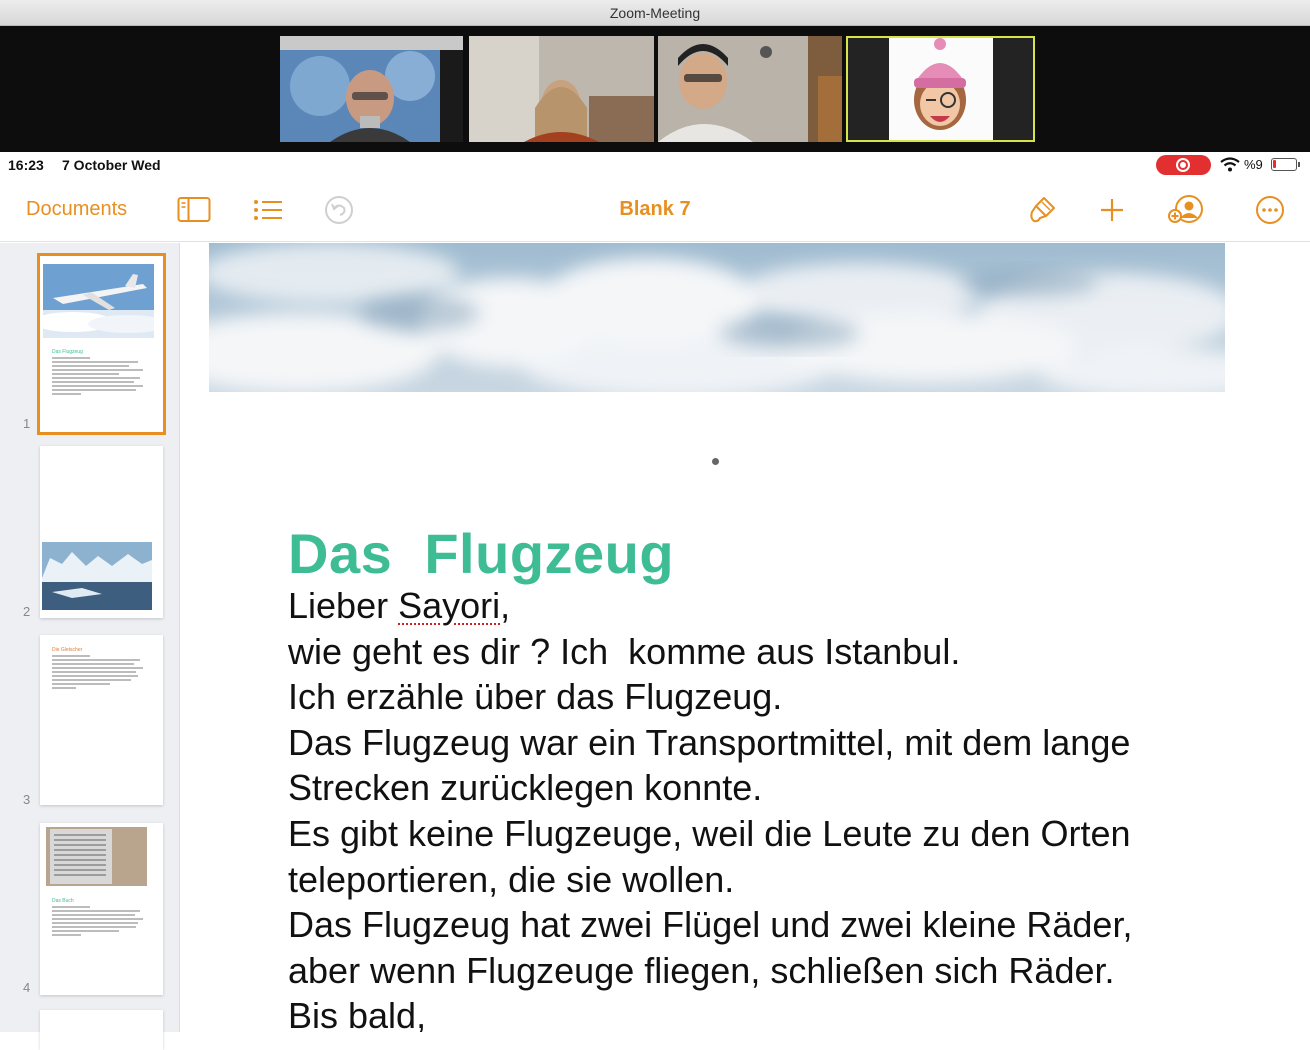 The width and height of the screenshot is (1310, 1050). What do you see at coordinates (655, 165) in the screenshot?
I see `ios-status-bar: 16:23 7 October Wed %9` at bounding box center [655, 165].